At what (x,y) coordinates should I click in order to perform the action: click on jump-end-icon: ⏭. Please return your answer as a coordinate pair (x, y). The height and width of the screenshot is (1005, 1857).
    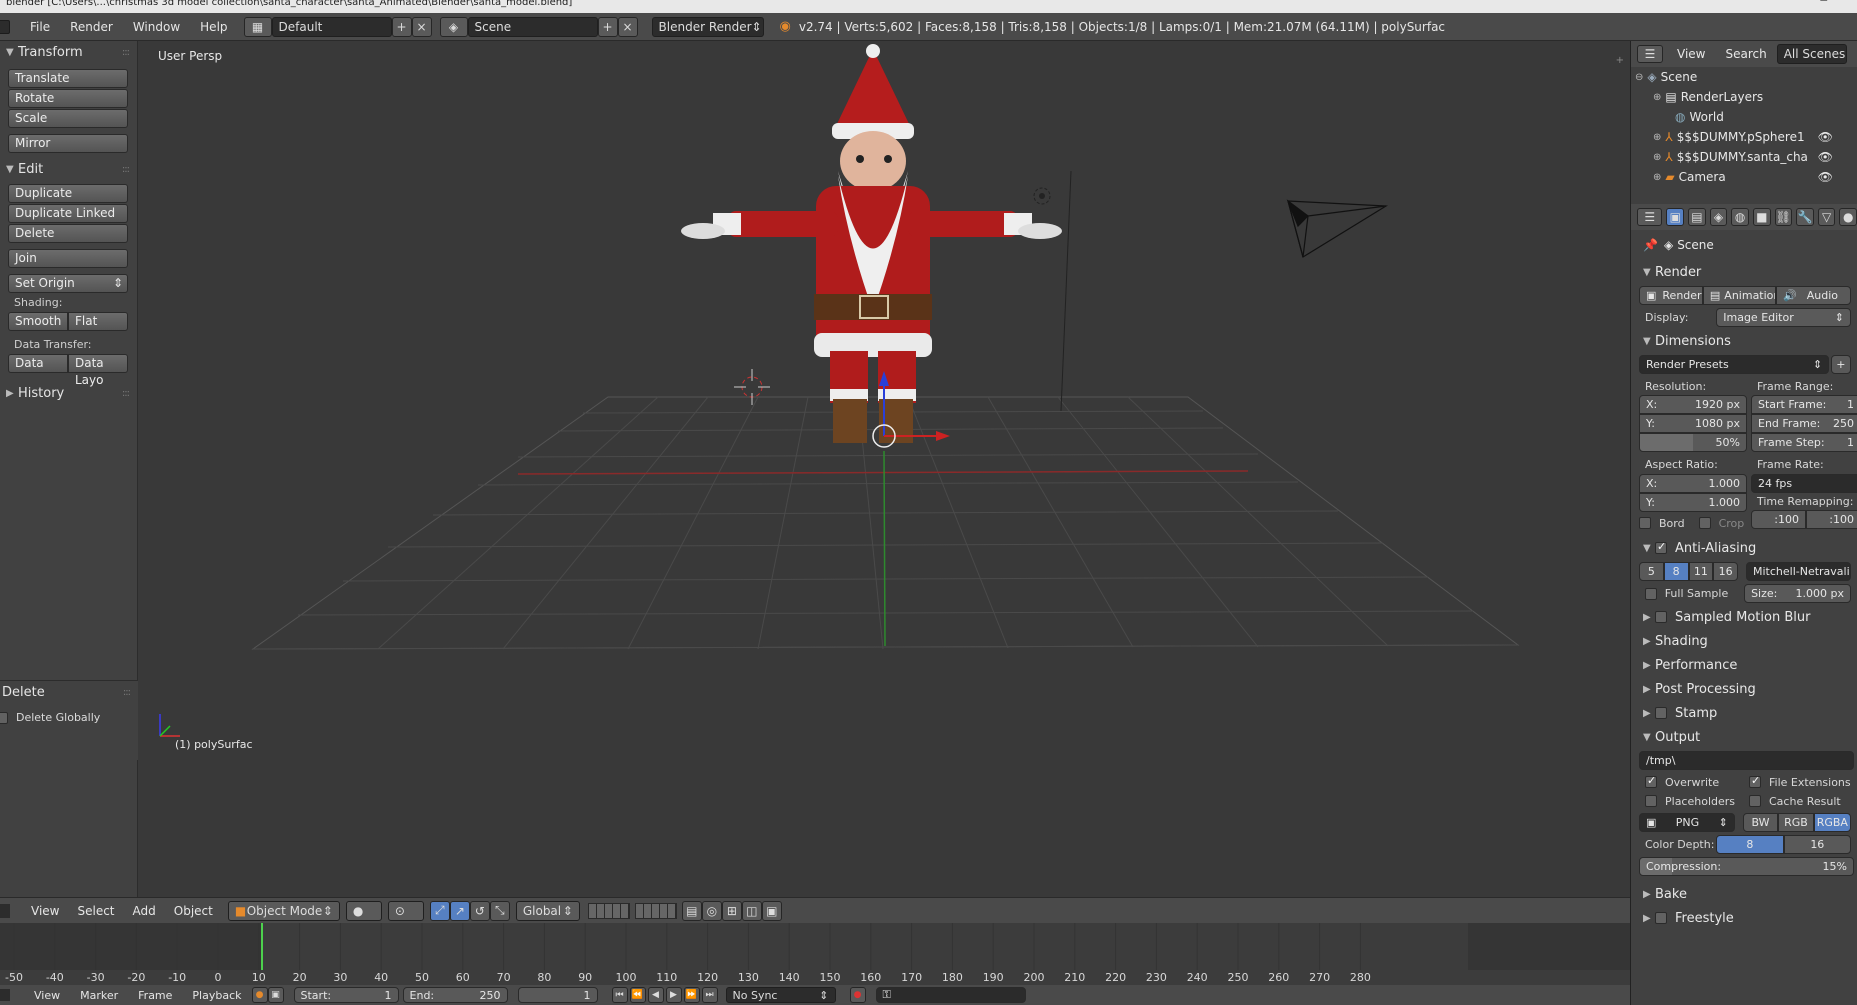
    Looking at the image, I should click on (709, 995).